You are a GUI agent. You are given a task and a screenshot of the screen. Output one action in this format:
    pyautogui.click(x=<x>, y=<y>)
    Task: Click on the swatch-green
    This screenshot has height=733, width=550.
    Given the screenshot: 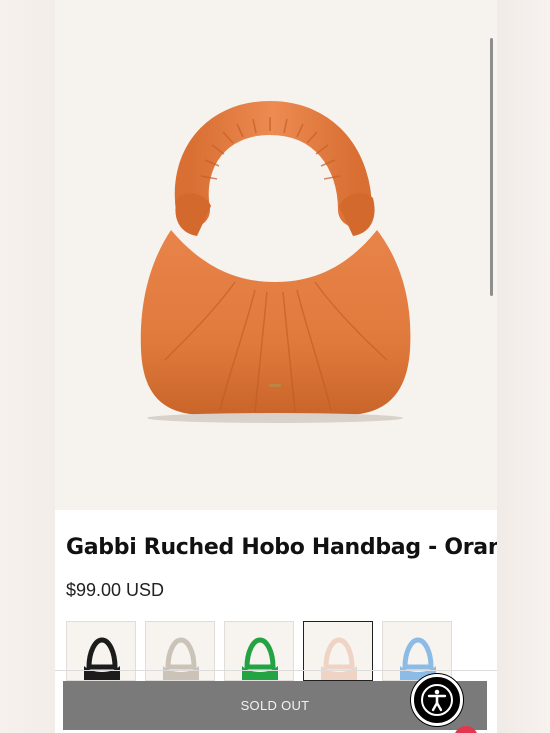 What is the action you would take?
    pyautogui.click(x=259, y=651)
    